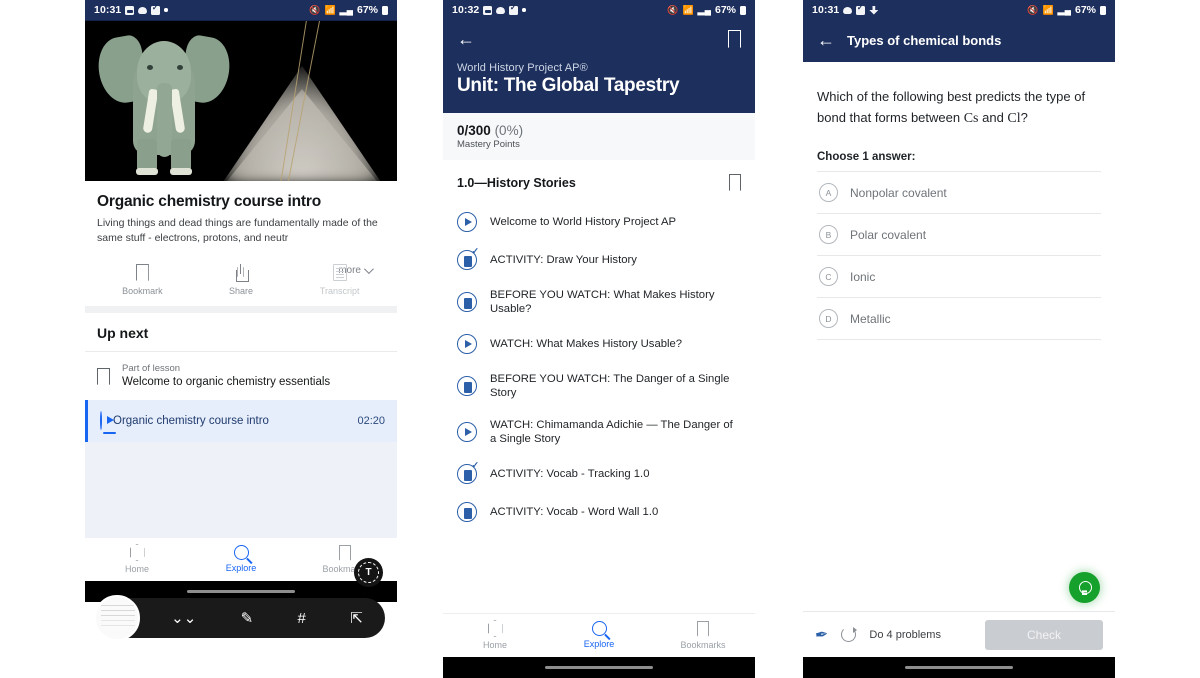 The image size is (1200, 678). What do you see at coordinates (1044, 634) in the screenshot?
I see `check-button: Check` at bounding box center [1044, 634].